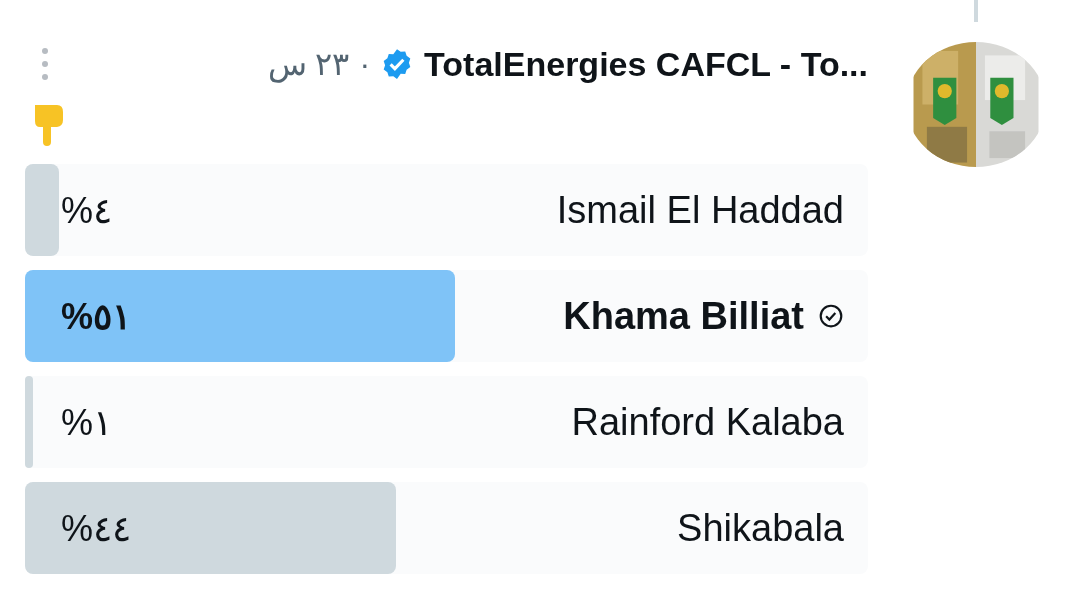  I want to click on option-label: Khama Billiat, so click(683, 316).